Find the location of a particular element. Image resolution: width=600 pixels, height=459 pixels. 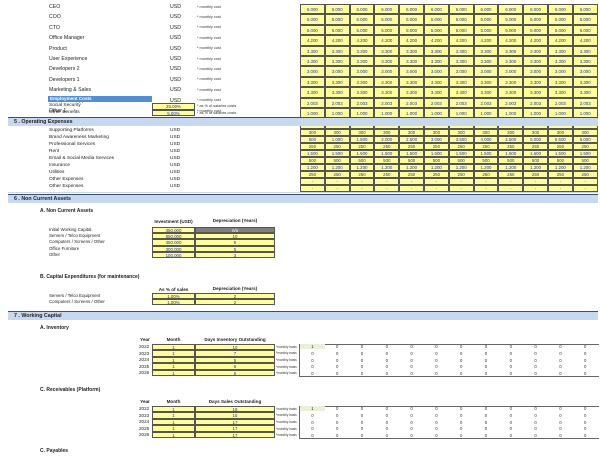

percent-input: 1.00% is located at coordinates (173, 302).